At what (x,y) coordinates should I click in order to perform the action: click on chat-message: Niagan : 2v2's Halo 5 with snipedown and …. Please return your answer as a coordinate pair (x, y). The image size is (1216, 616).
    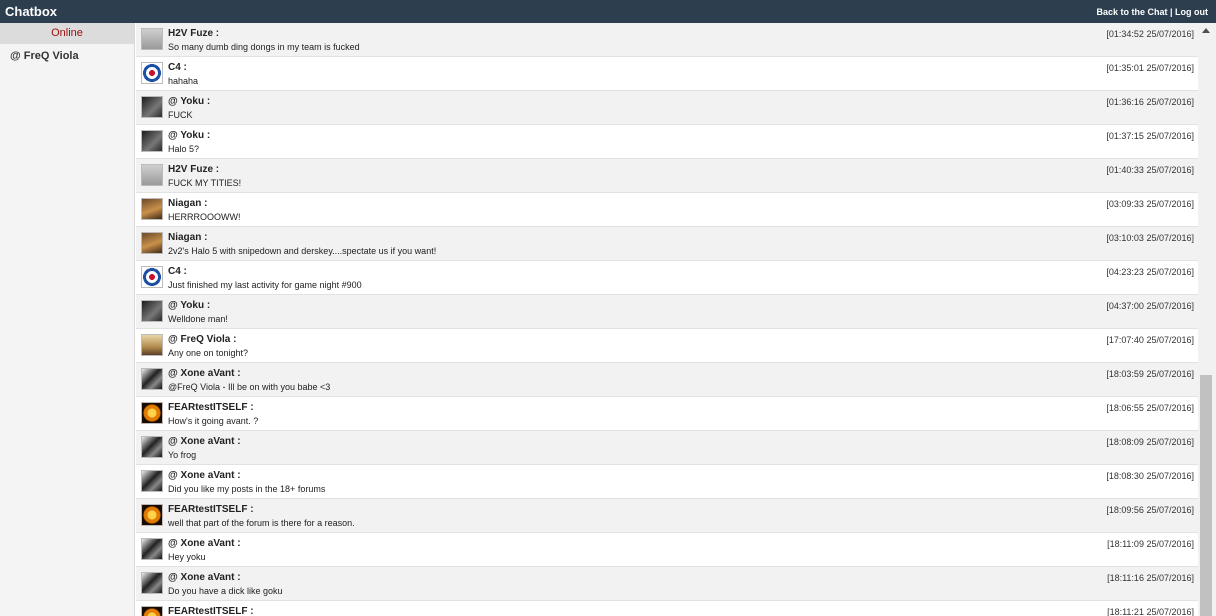
    Looking at the image, I should click on (667, 244).